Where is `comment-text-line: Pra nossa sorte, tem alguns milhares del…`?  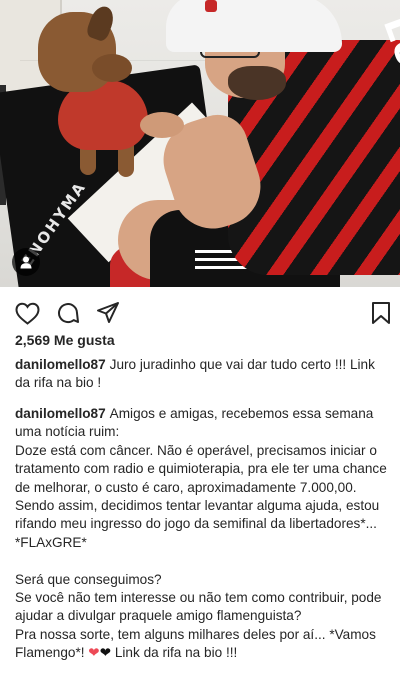 comment-text-line: Pra nossa sorte, tem alguns milhares del… is located at coordinates (202, 644).